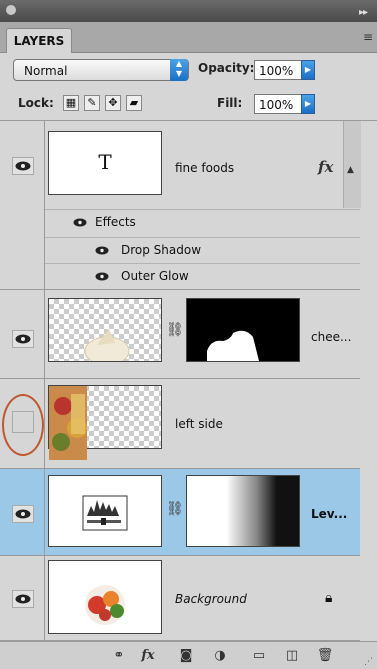  Describe the element at coordinates (202, 276) in the screenshot. I see `effect-row-outer-glow: Outer Glow` at that location.